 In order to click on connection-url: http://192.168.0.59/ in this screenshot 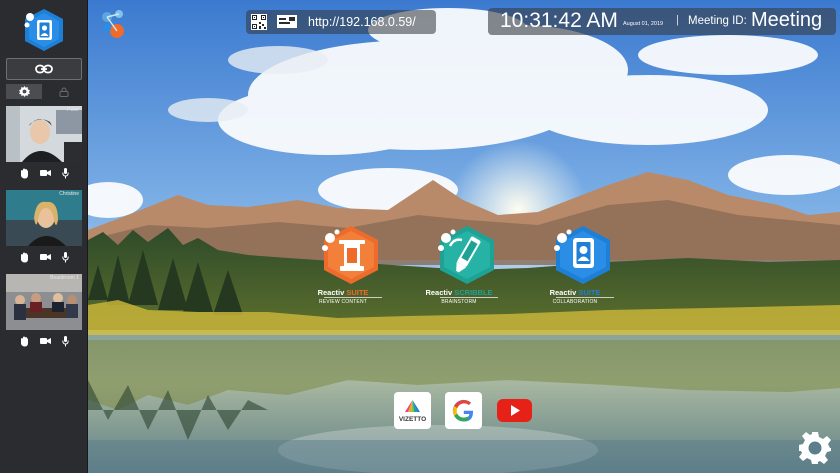, I will do `click(362, 22)`.